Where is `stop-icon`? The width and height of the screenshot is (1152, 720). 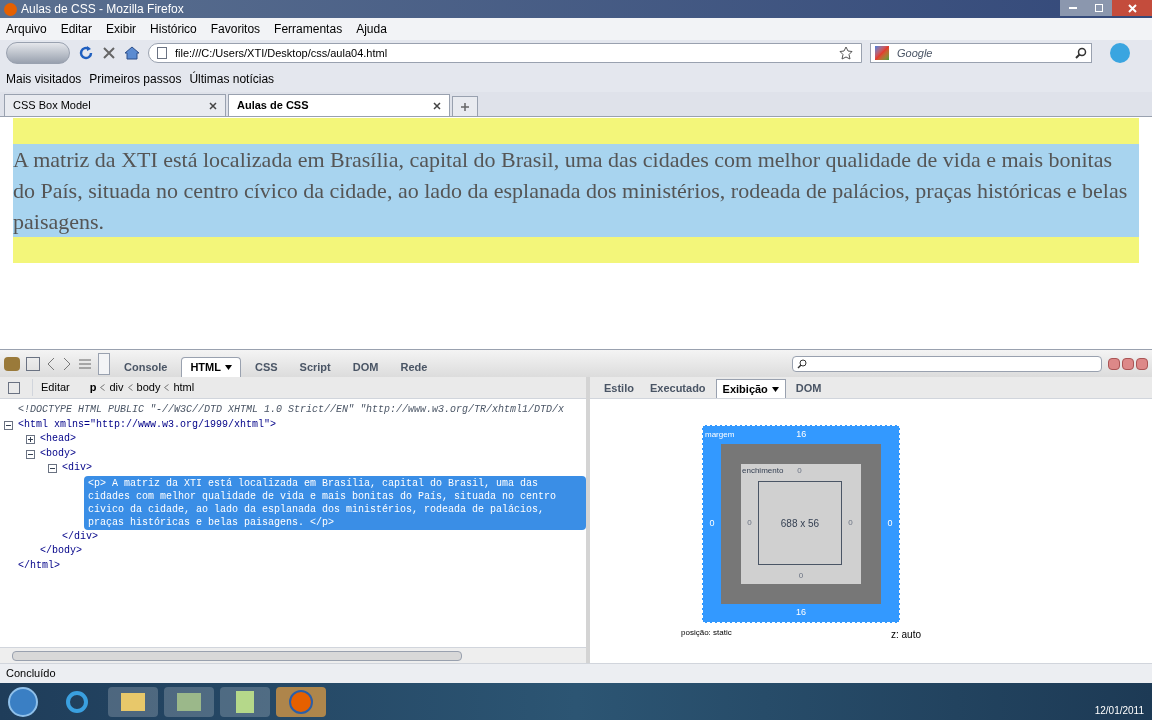
stop-icon is located at coordinates (109, 53).